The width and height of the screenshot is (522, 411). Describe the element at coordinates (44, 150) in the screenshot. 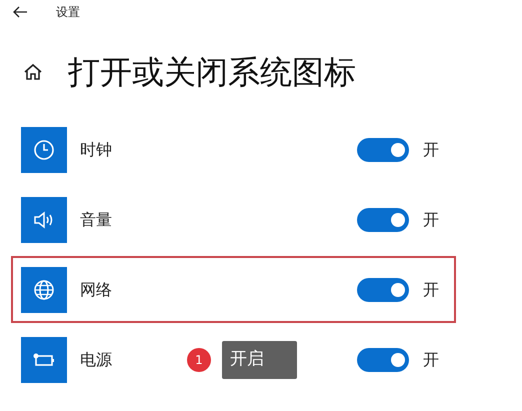

I see `clock-icon` at that location.